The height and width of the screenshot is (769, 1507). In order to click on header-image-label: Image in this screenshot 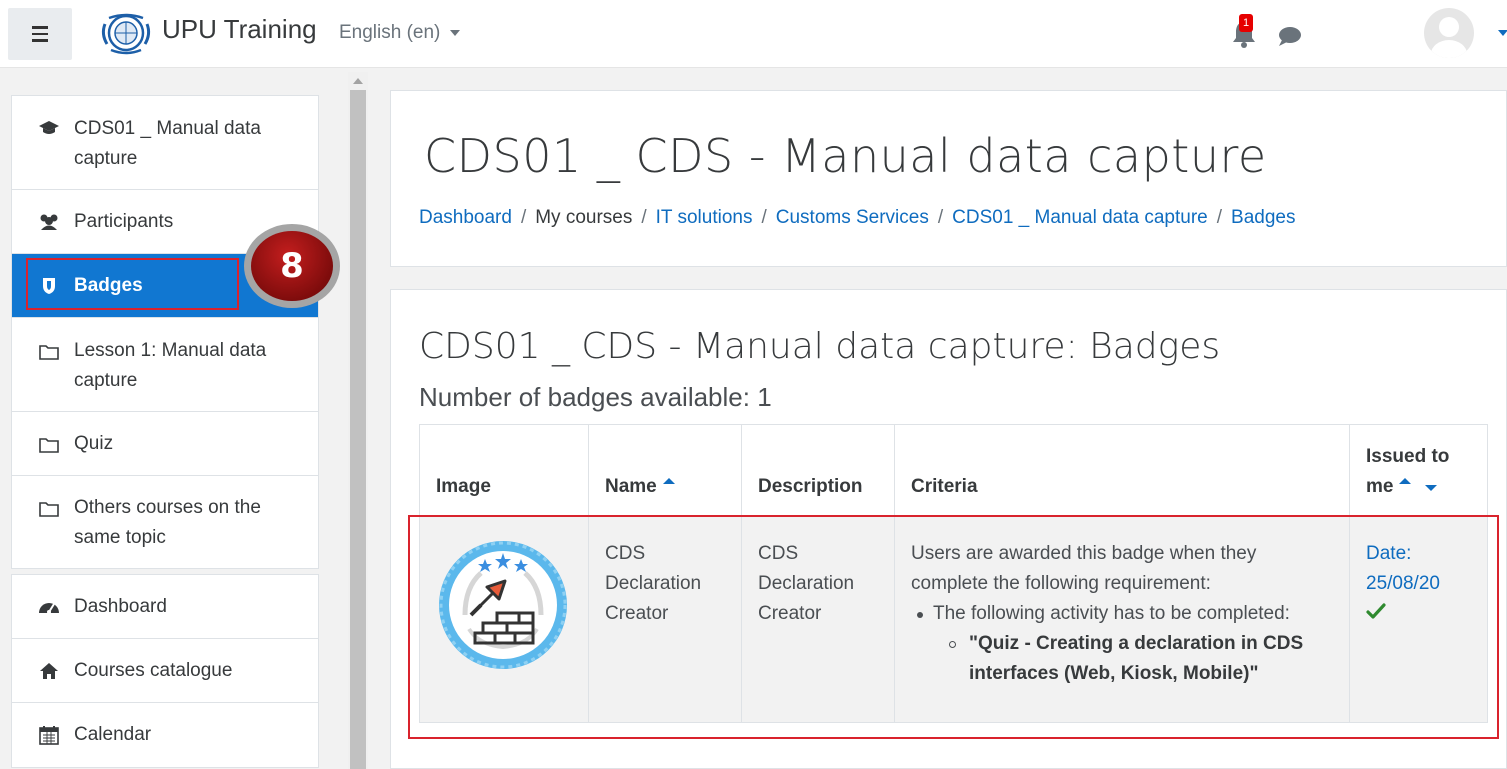, I will do `click(463, 486)`.